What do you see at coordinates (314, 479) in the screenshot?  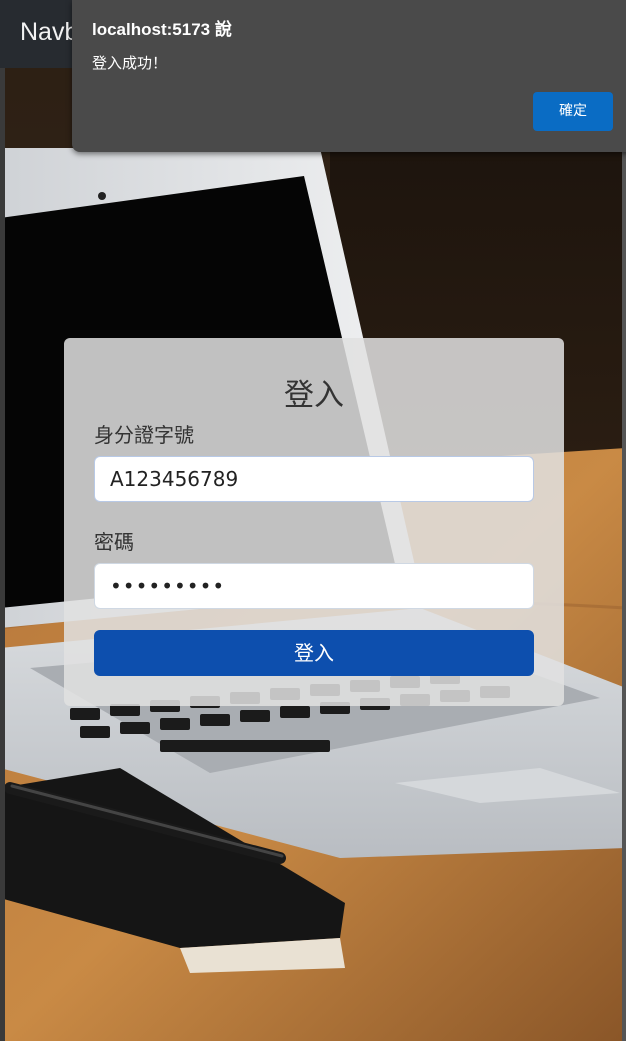 I see `id-number-input: A123456789` at bounding box center [314, 479].